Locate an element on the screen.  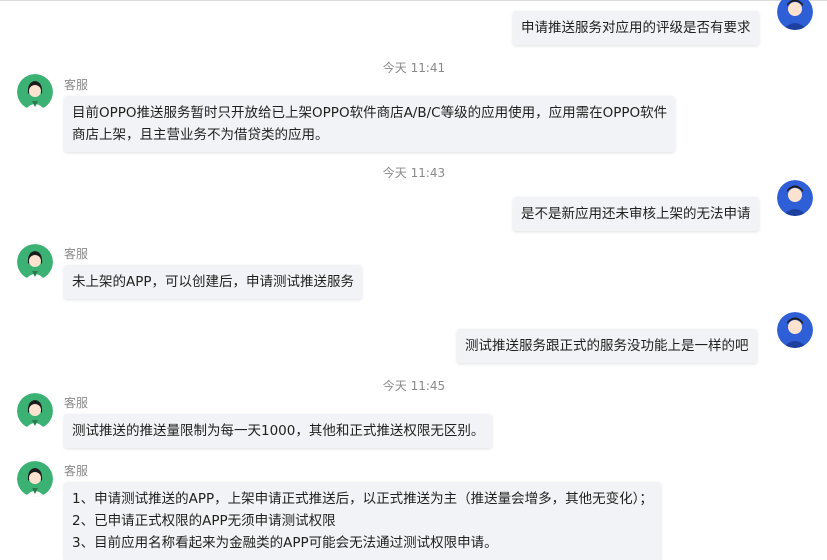
agent-message-2: 未上架的APP，可以创建后，申请测试推送服务 is located at coordinates (213, 282).